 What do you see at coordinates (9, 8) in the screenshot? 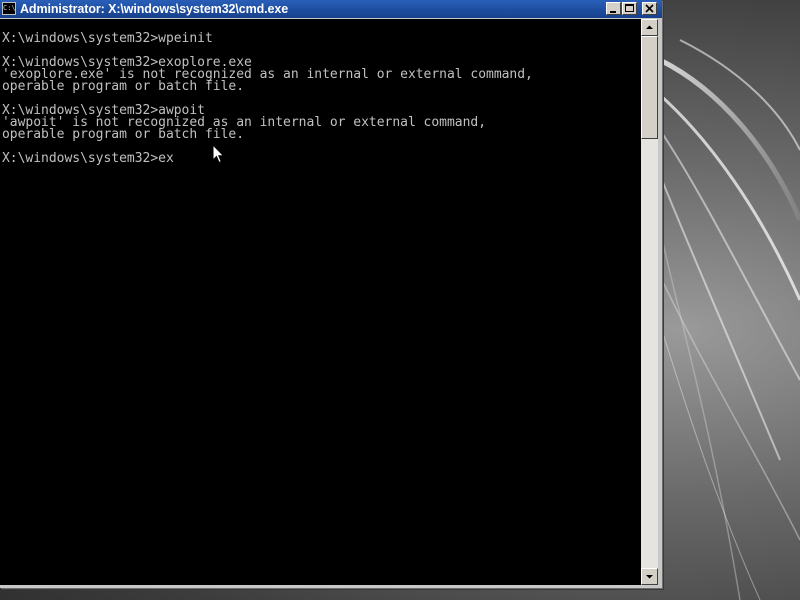
I see `cmd-app-icon: C:\` at bounding box center [9, 8].